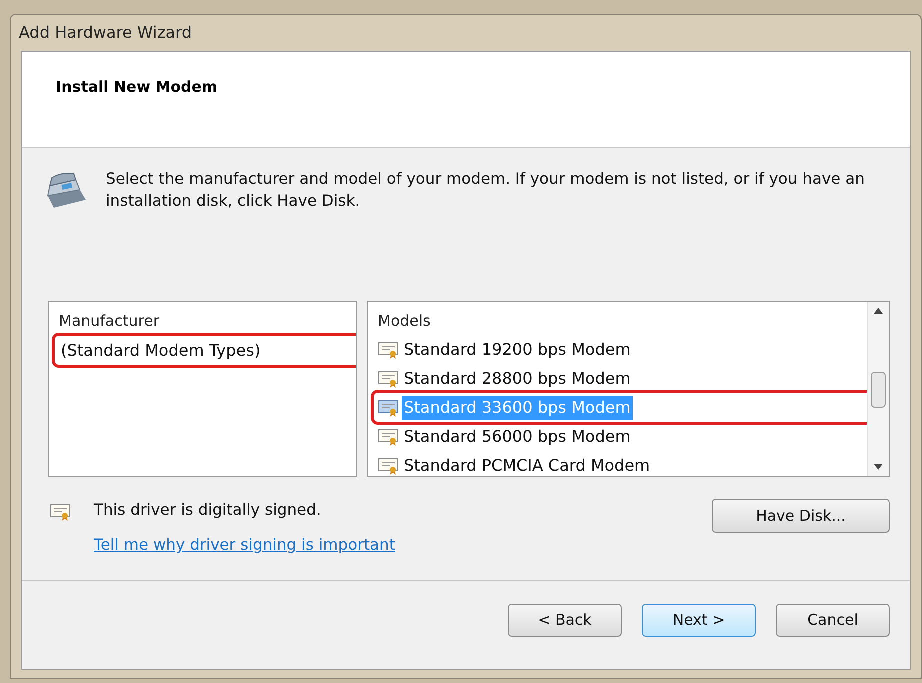 This screenshot has height=683, width=922. I want to click on driver-signing-link: Tell me why driver signing is important, so click(245, 546).